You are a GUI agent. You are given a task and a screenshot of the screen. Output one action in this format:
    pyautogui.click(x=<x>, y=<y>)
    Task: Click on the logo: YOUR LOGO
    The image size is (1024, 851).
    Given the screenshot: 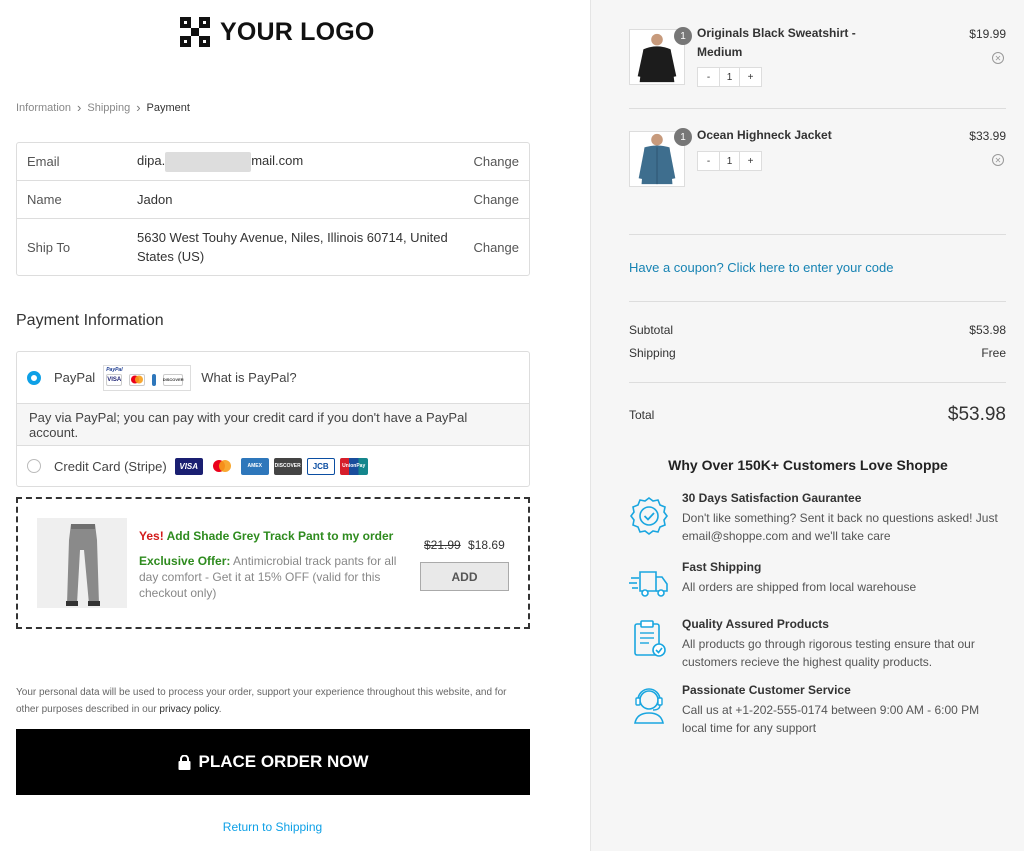 What is the action you would take?
    pyautogui.click(x=277, y=32)
    